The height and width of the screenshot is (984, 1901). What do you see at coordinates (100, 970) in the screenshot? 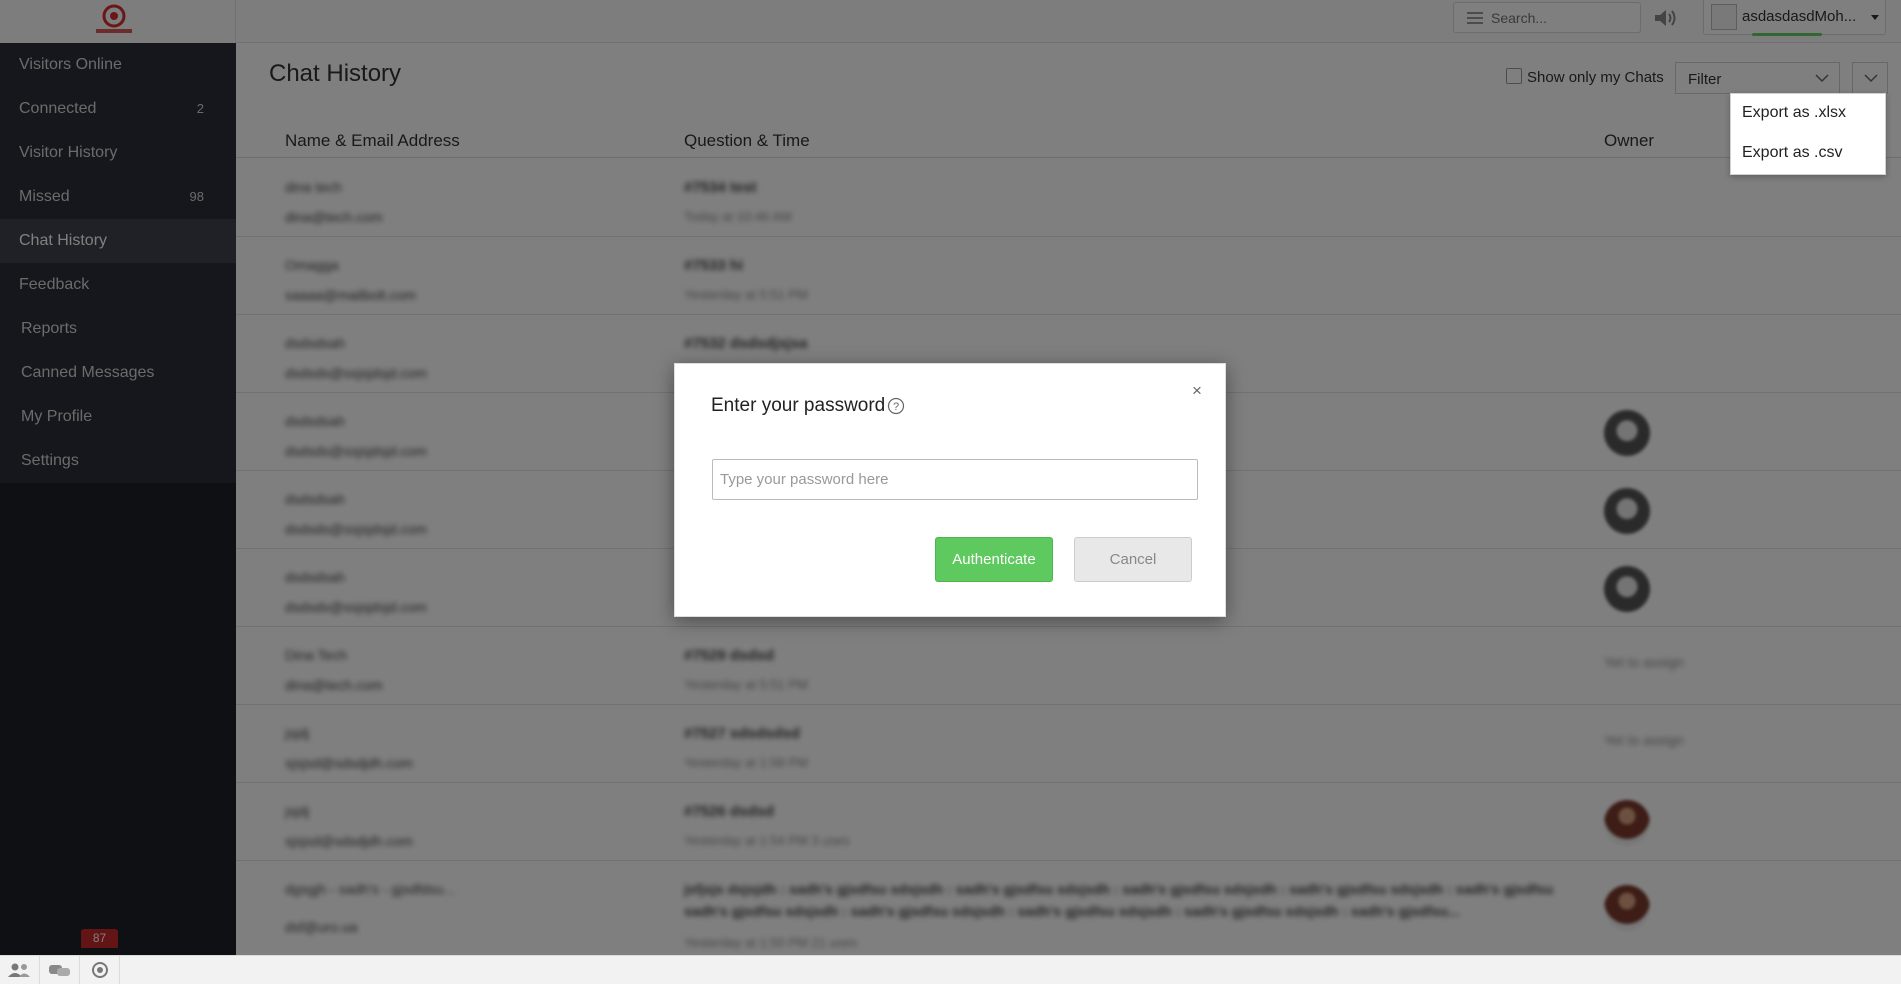
I see `support-icon` at bounding box center [100, 970].